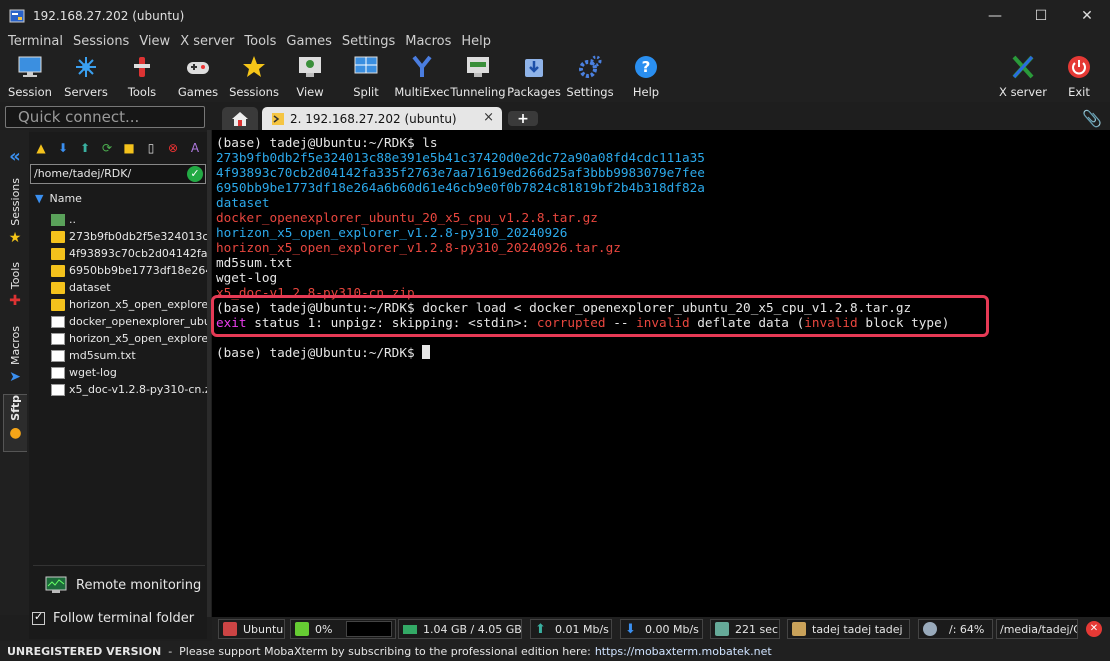 Image resolution: width=1110 pixels, height=661 pixels. I want to click on follow-terminal-folder-checkbox: Follow terminal folder, so click(113, 618).